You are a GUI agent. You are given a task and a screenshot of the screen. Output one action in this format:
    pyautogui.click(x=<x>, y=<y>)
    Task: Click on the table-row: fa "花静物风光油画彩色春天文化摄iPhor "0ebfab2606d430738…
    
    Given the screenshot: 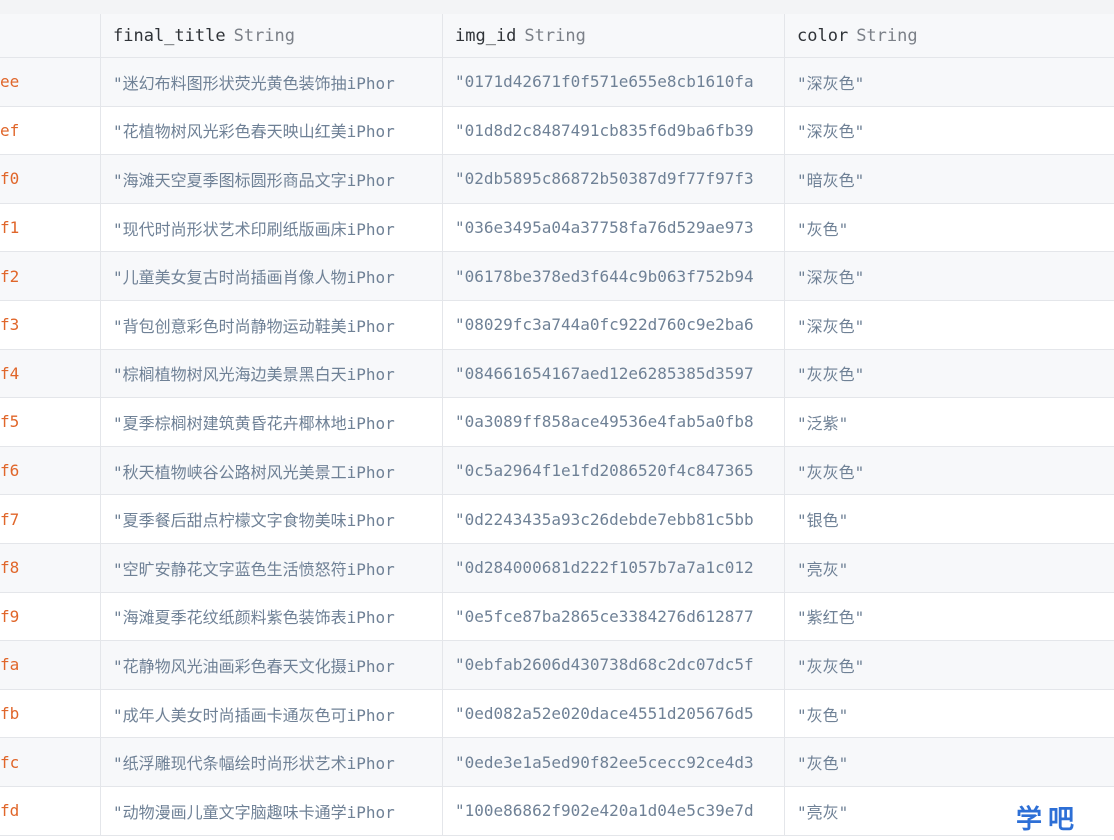 What is the action you would take?
    pyautogui.click(x=557, y=665)
    